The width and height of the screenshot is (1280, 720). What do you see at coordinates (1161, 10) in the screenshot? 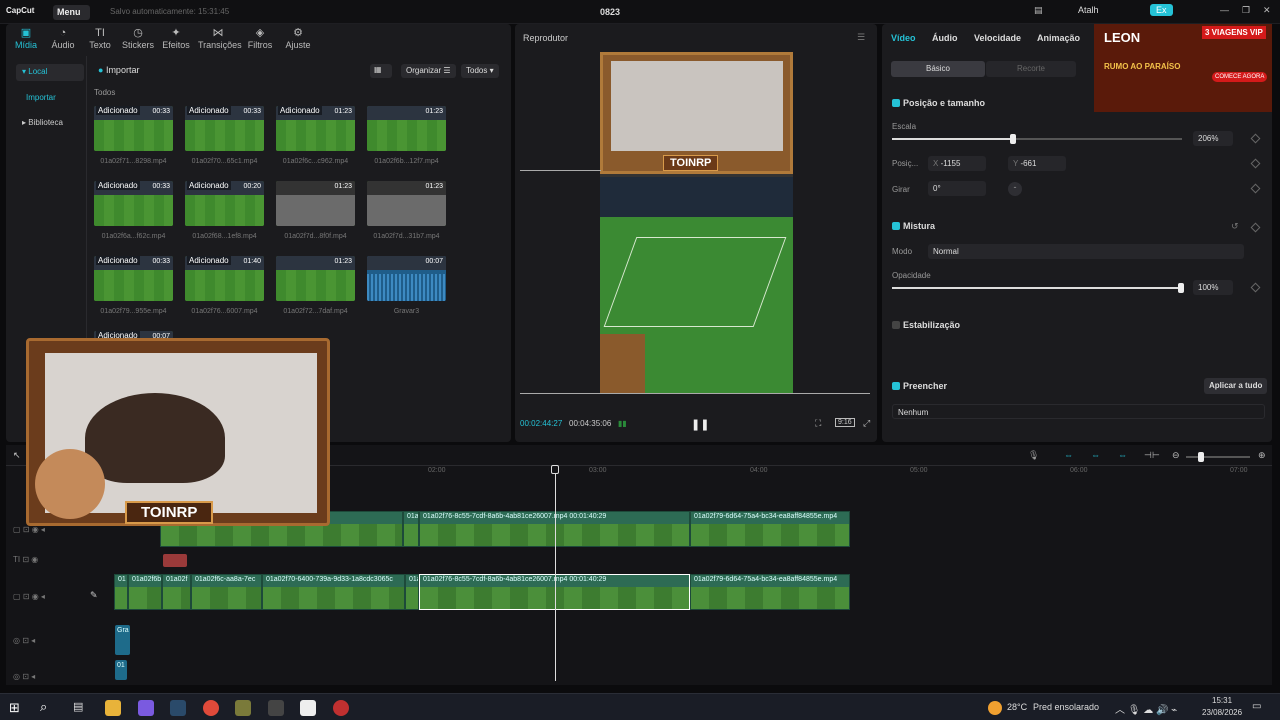
I see `export-button: Ex` at bounding box center [1161, 10].